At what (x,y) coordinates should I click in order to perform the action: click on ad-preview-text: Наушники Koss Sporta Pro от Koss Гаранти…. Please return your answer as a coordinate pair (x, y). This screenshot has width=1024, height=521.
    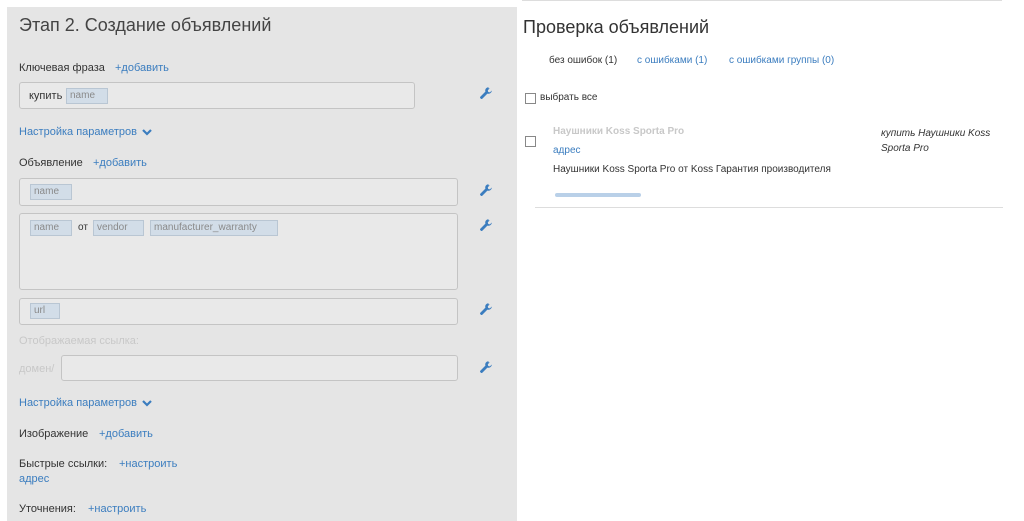
    Looking at the image, I should click on (692, 169).